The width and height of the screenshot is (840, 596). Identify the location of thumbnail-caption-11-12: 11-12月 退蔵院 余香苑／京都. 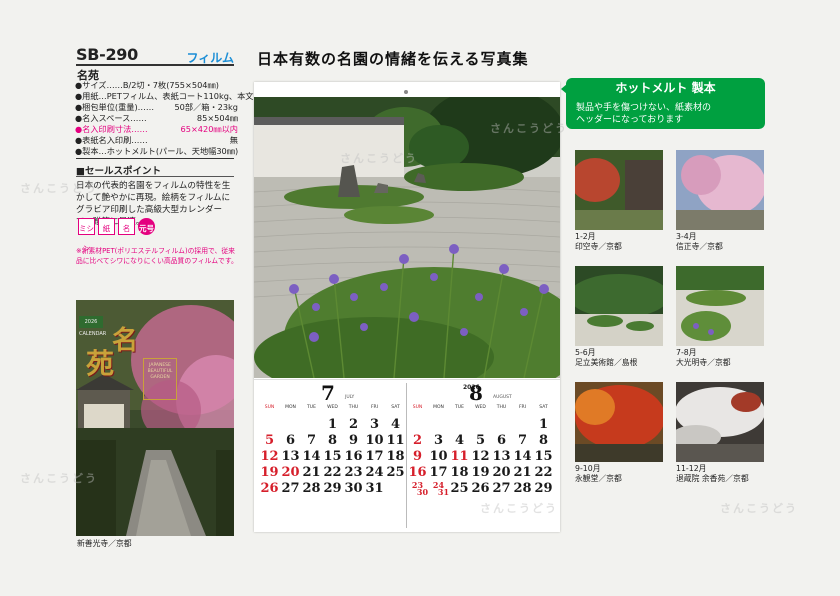
(712, 473).